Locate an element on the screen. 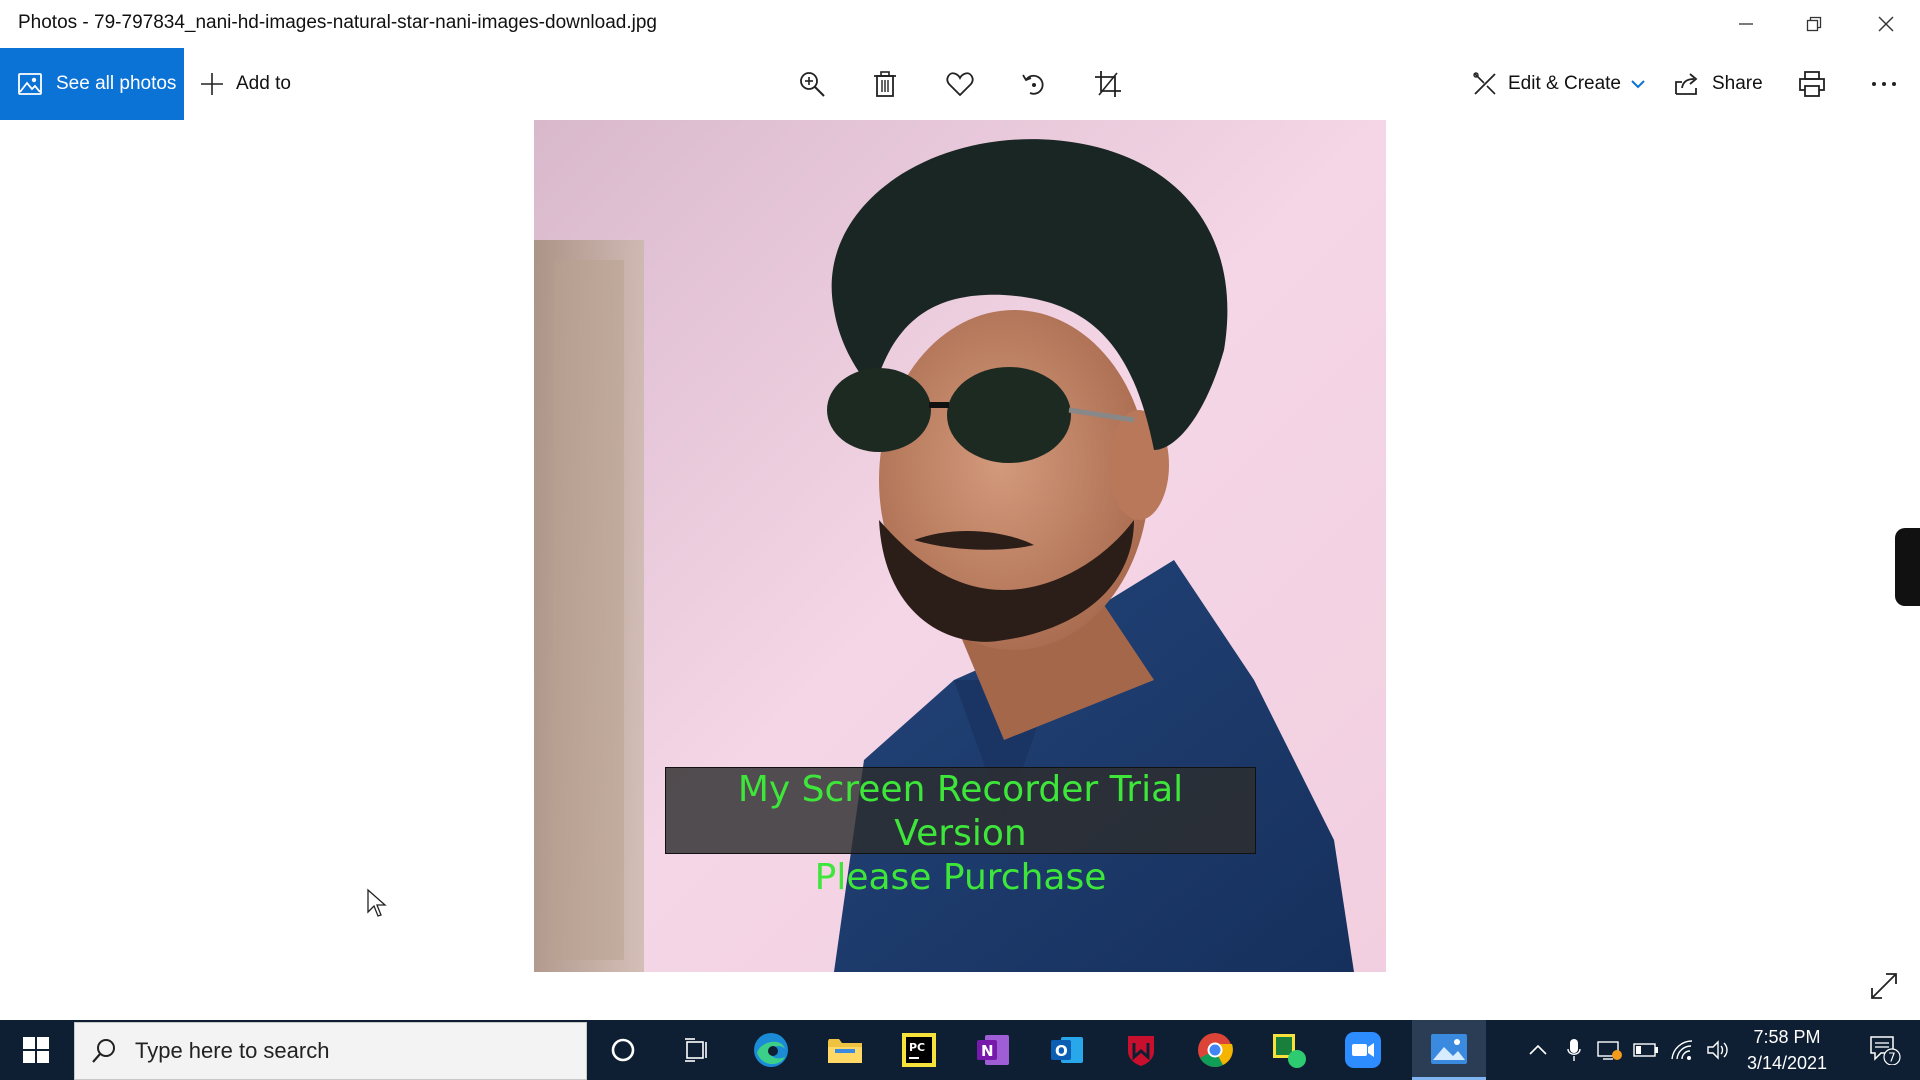 The width and height of the screenshot is (1920, 1080). taskbar-app-chrome is located at coordinates (1215, 1050).